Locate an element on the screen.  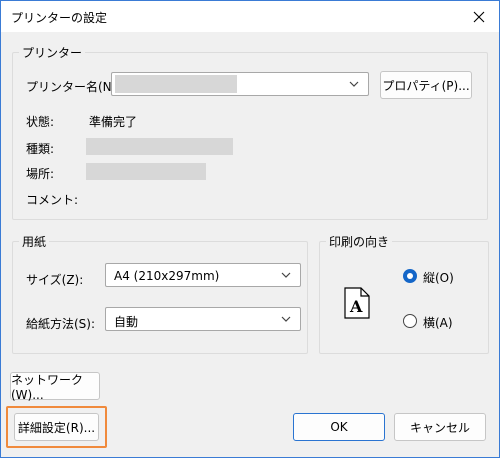
paper-size-value: A4 (210x297mm) is located at coordinates (167, 276).